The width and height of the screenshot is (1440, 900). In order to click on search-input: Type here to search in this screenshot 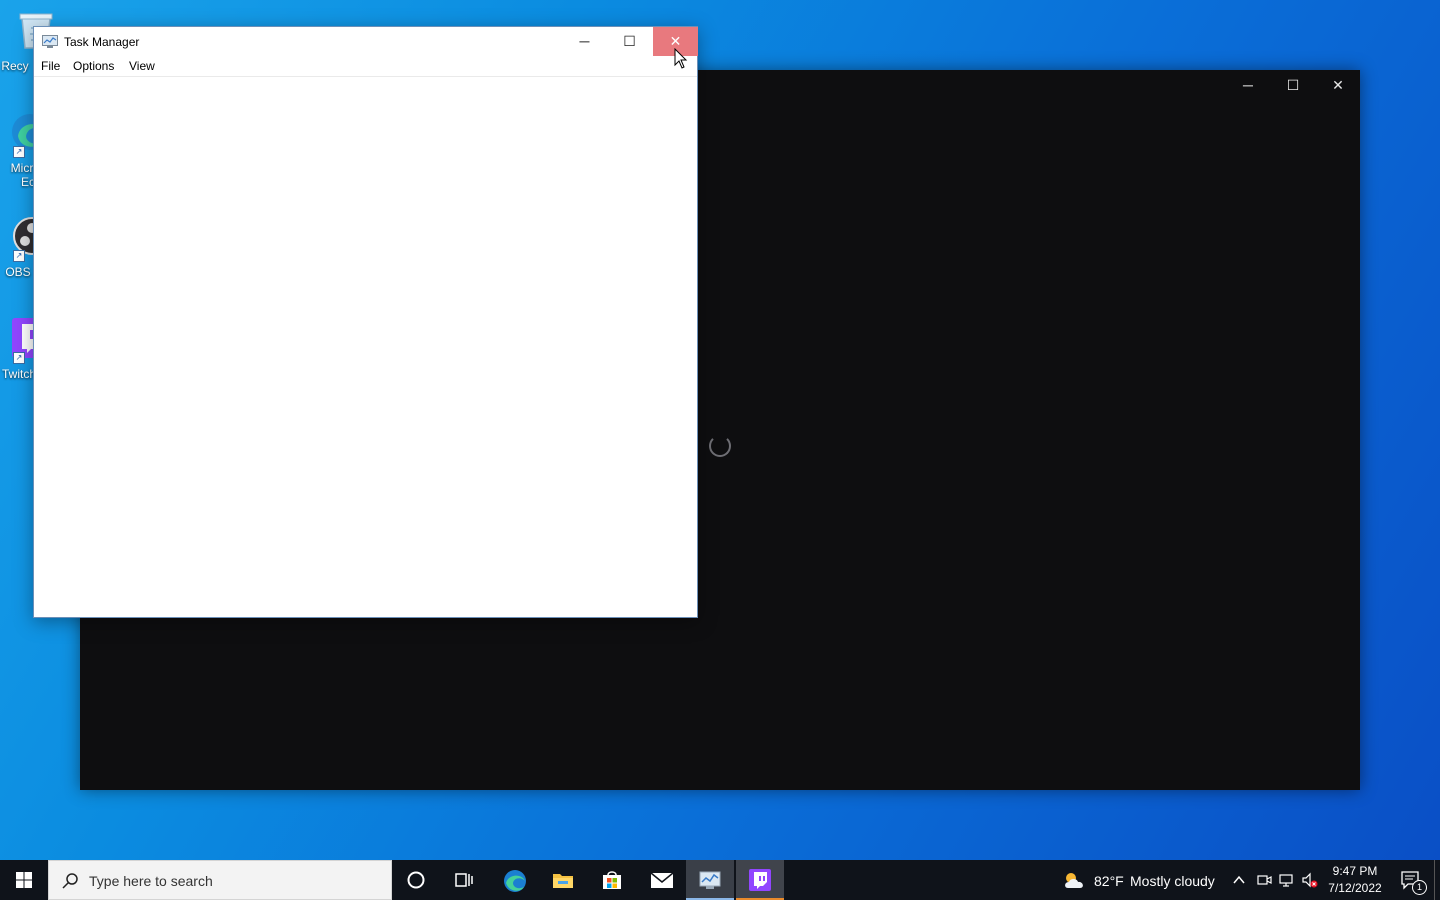, I will do `click(220, 880)`.